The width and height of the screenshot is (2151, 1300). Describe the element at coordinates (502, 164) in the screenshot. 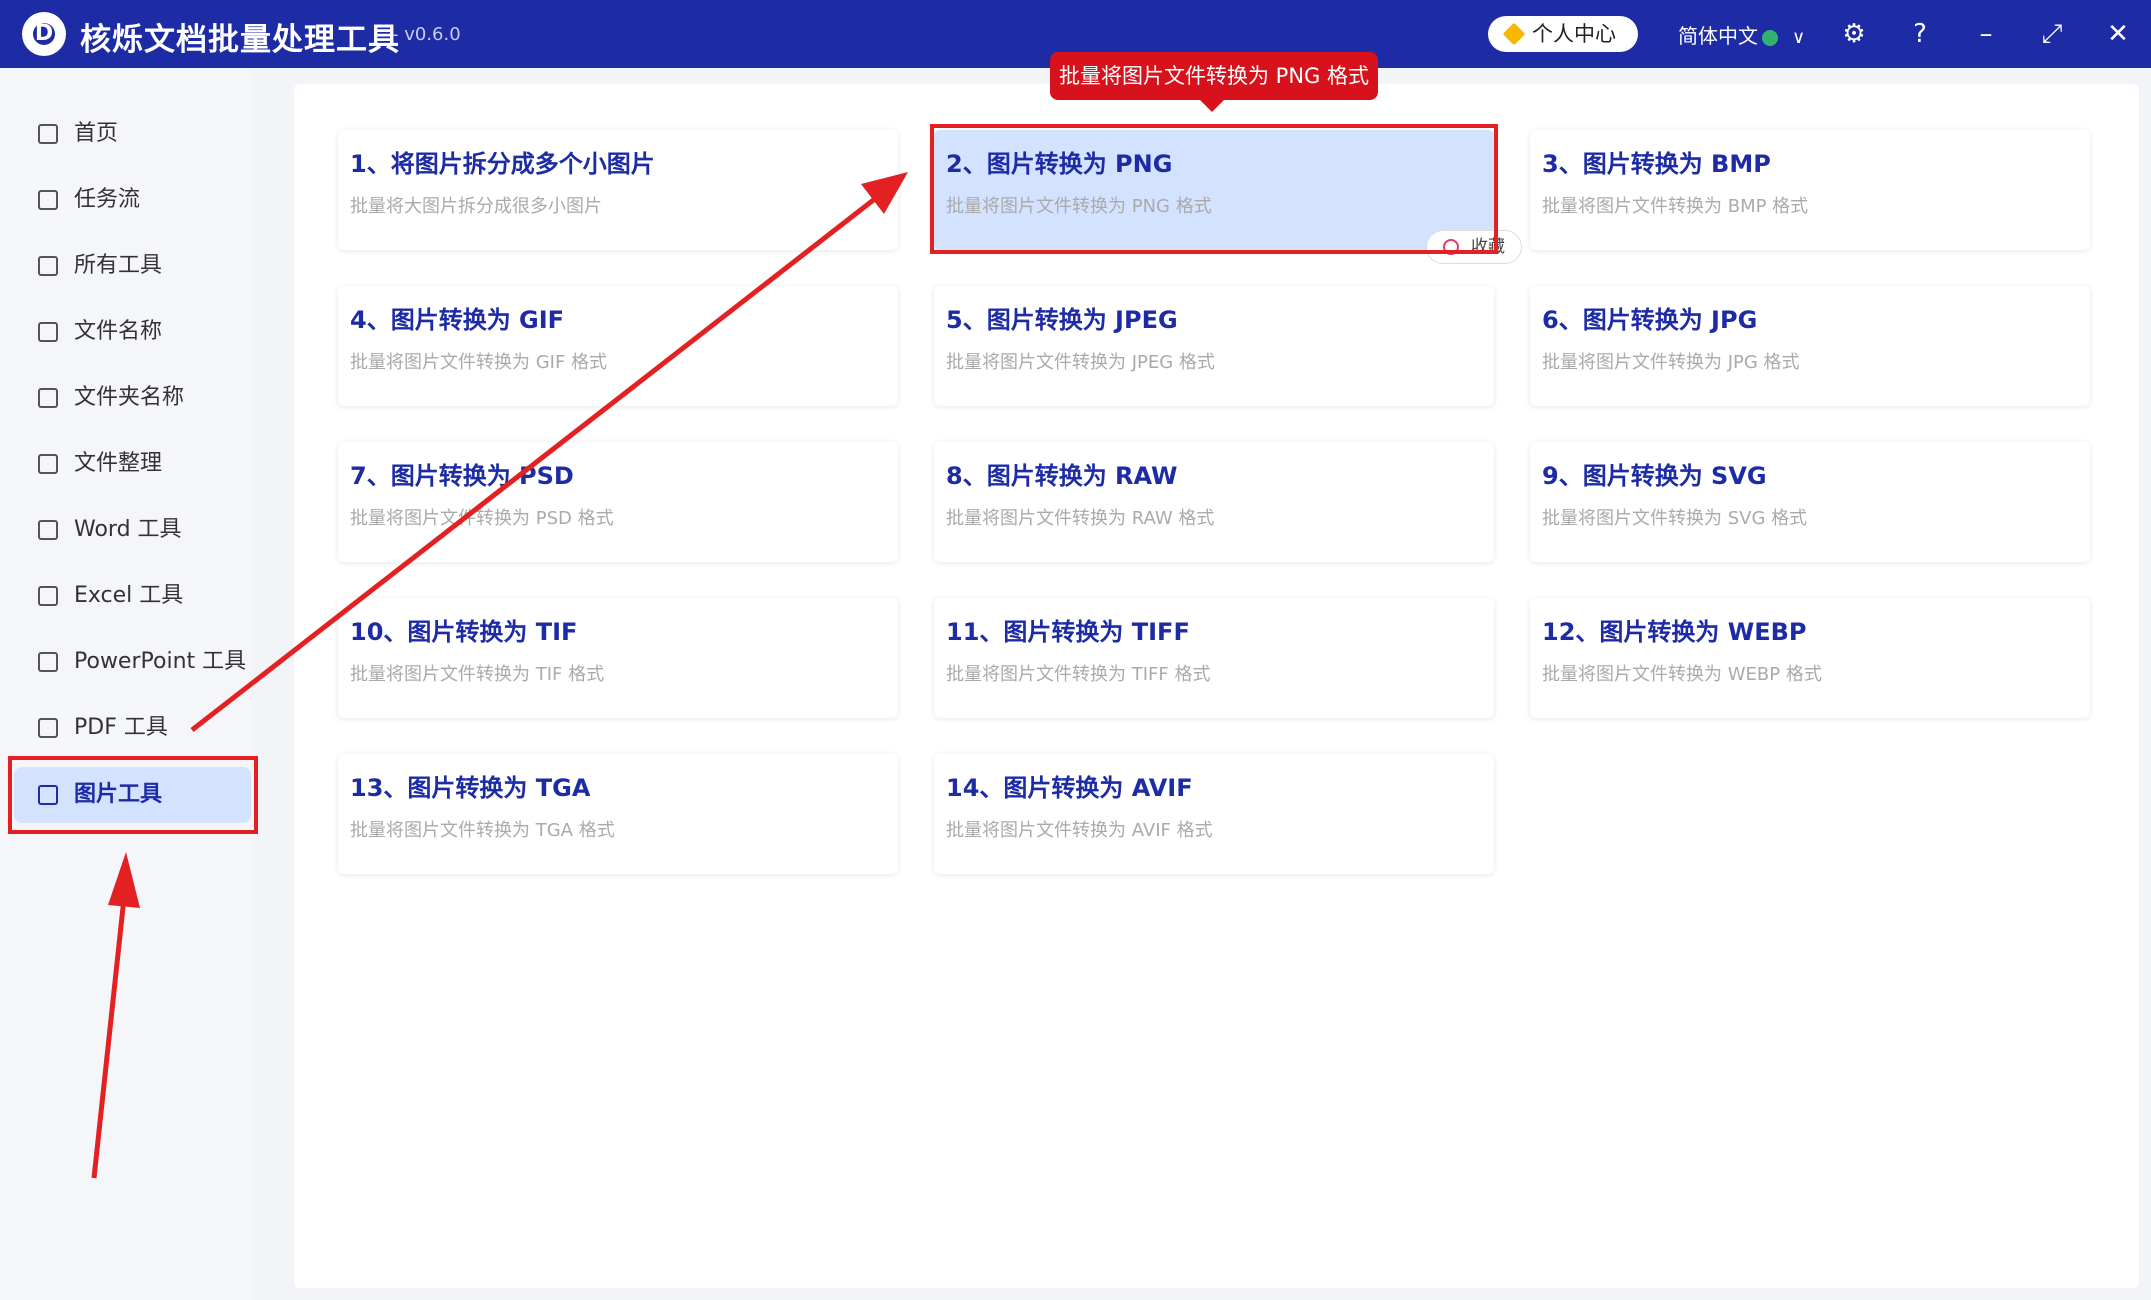

I see `tool-card-title: 1、将图片拆分成多个小图片` at that location.